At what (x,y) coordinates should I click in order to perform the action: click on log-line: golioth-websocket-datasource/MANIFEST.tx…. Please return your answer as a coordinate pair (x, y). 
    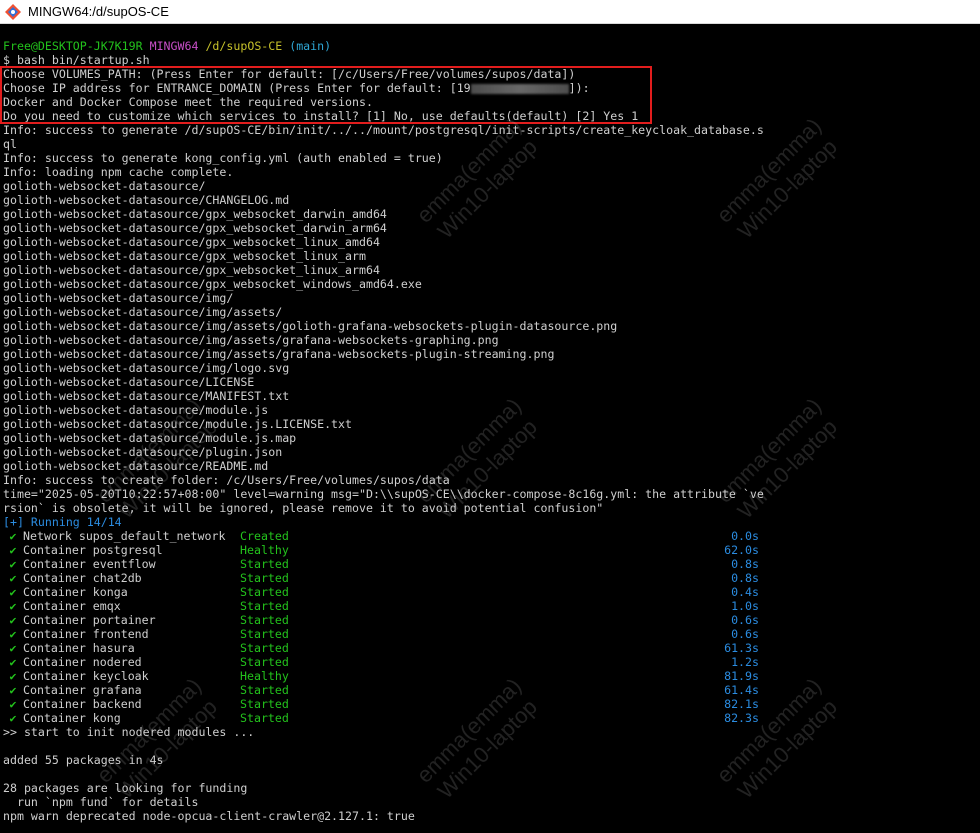
    Looking at the image, I should click on (146, 396).